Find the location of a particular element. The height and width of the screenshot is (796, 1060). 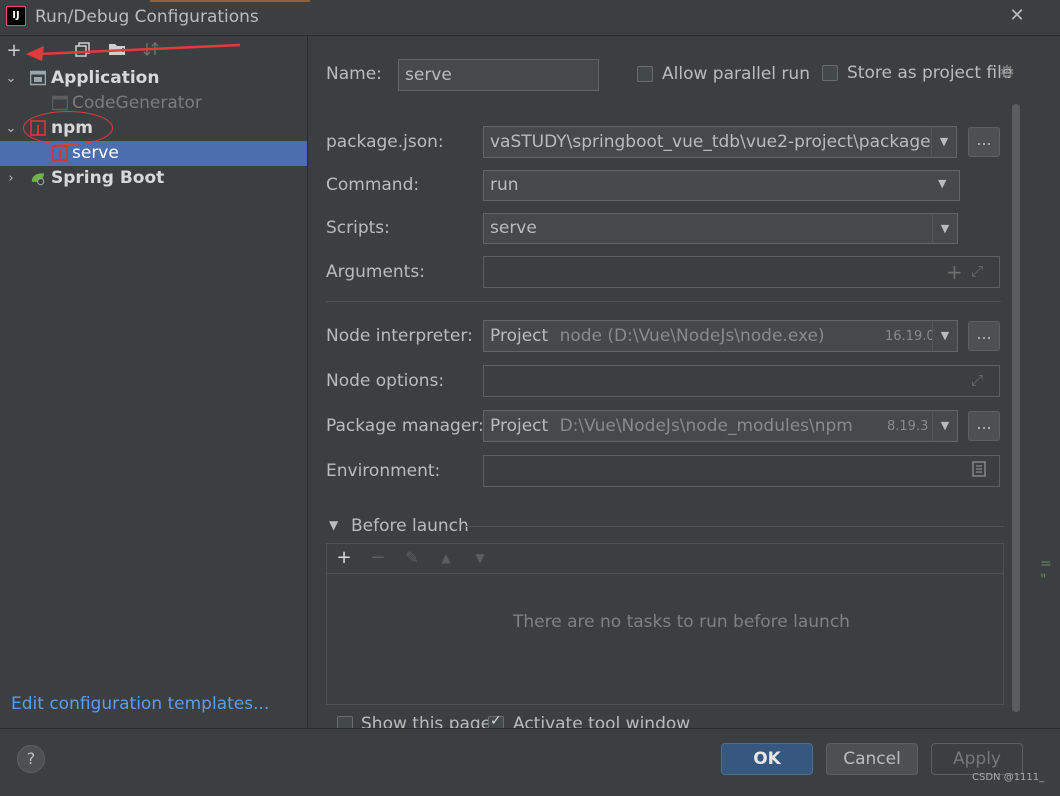

annotation-arrow is located at coordinates (133, 52).